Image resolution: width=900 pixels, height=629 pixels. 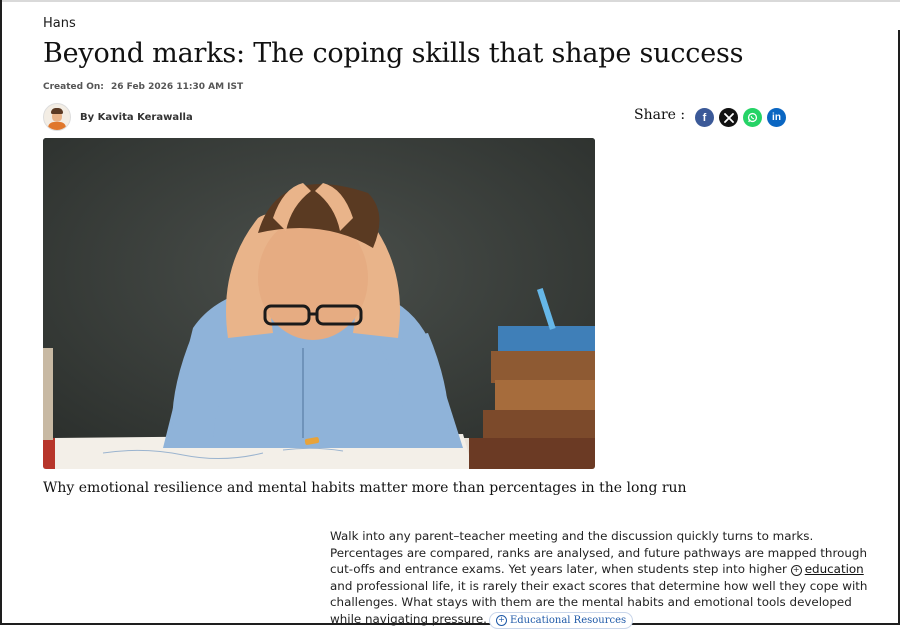 I want to click on chip-label: Educational Resources, so click(x=568, y=620).